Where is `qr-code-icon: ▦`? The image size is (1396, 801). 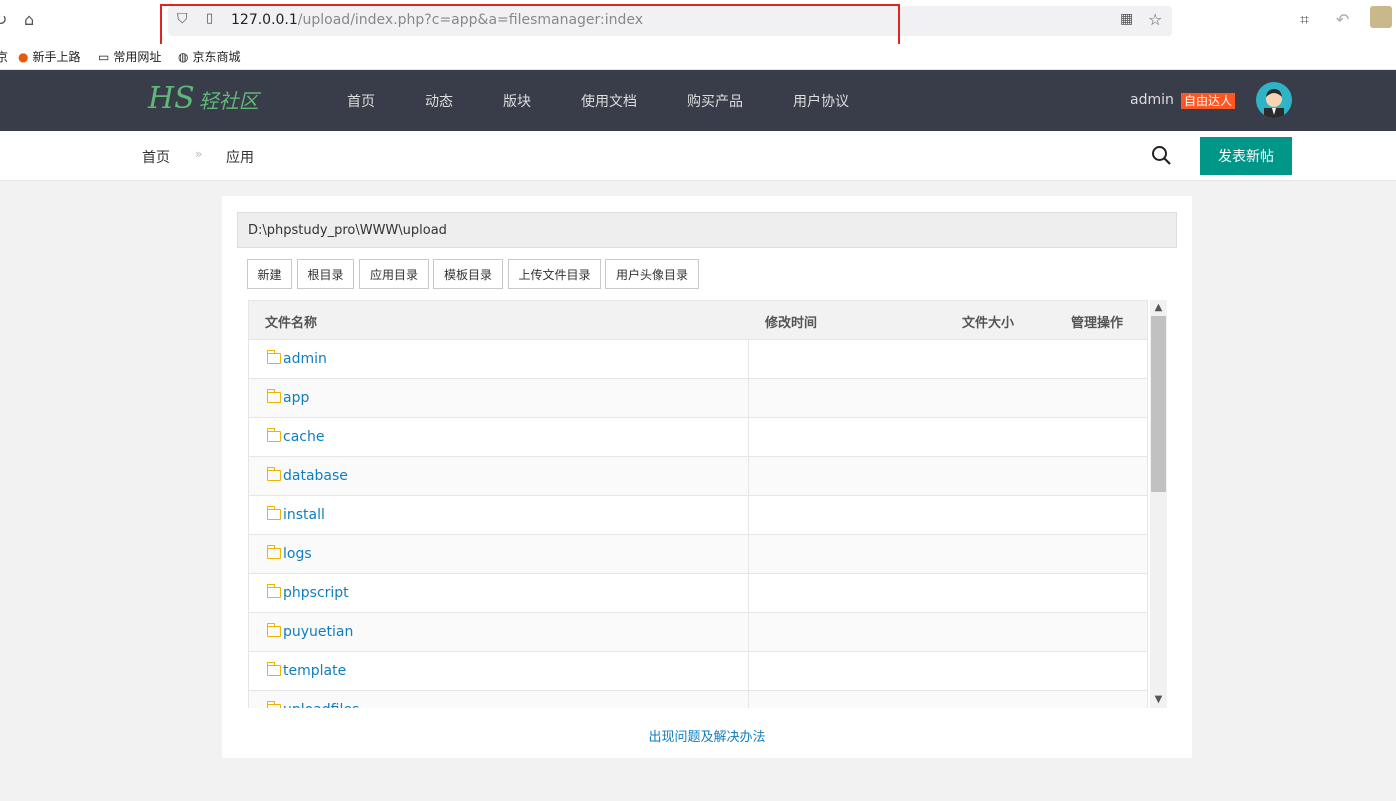
qr-code-icon: ▦ is located at coordinates (1126, 19).